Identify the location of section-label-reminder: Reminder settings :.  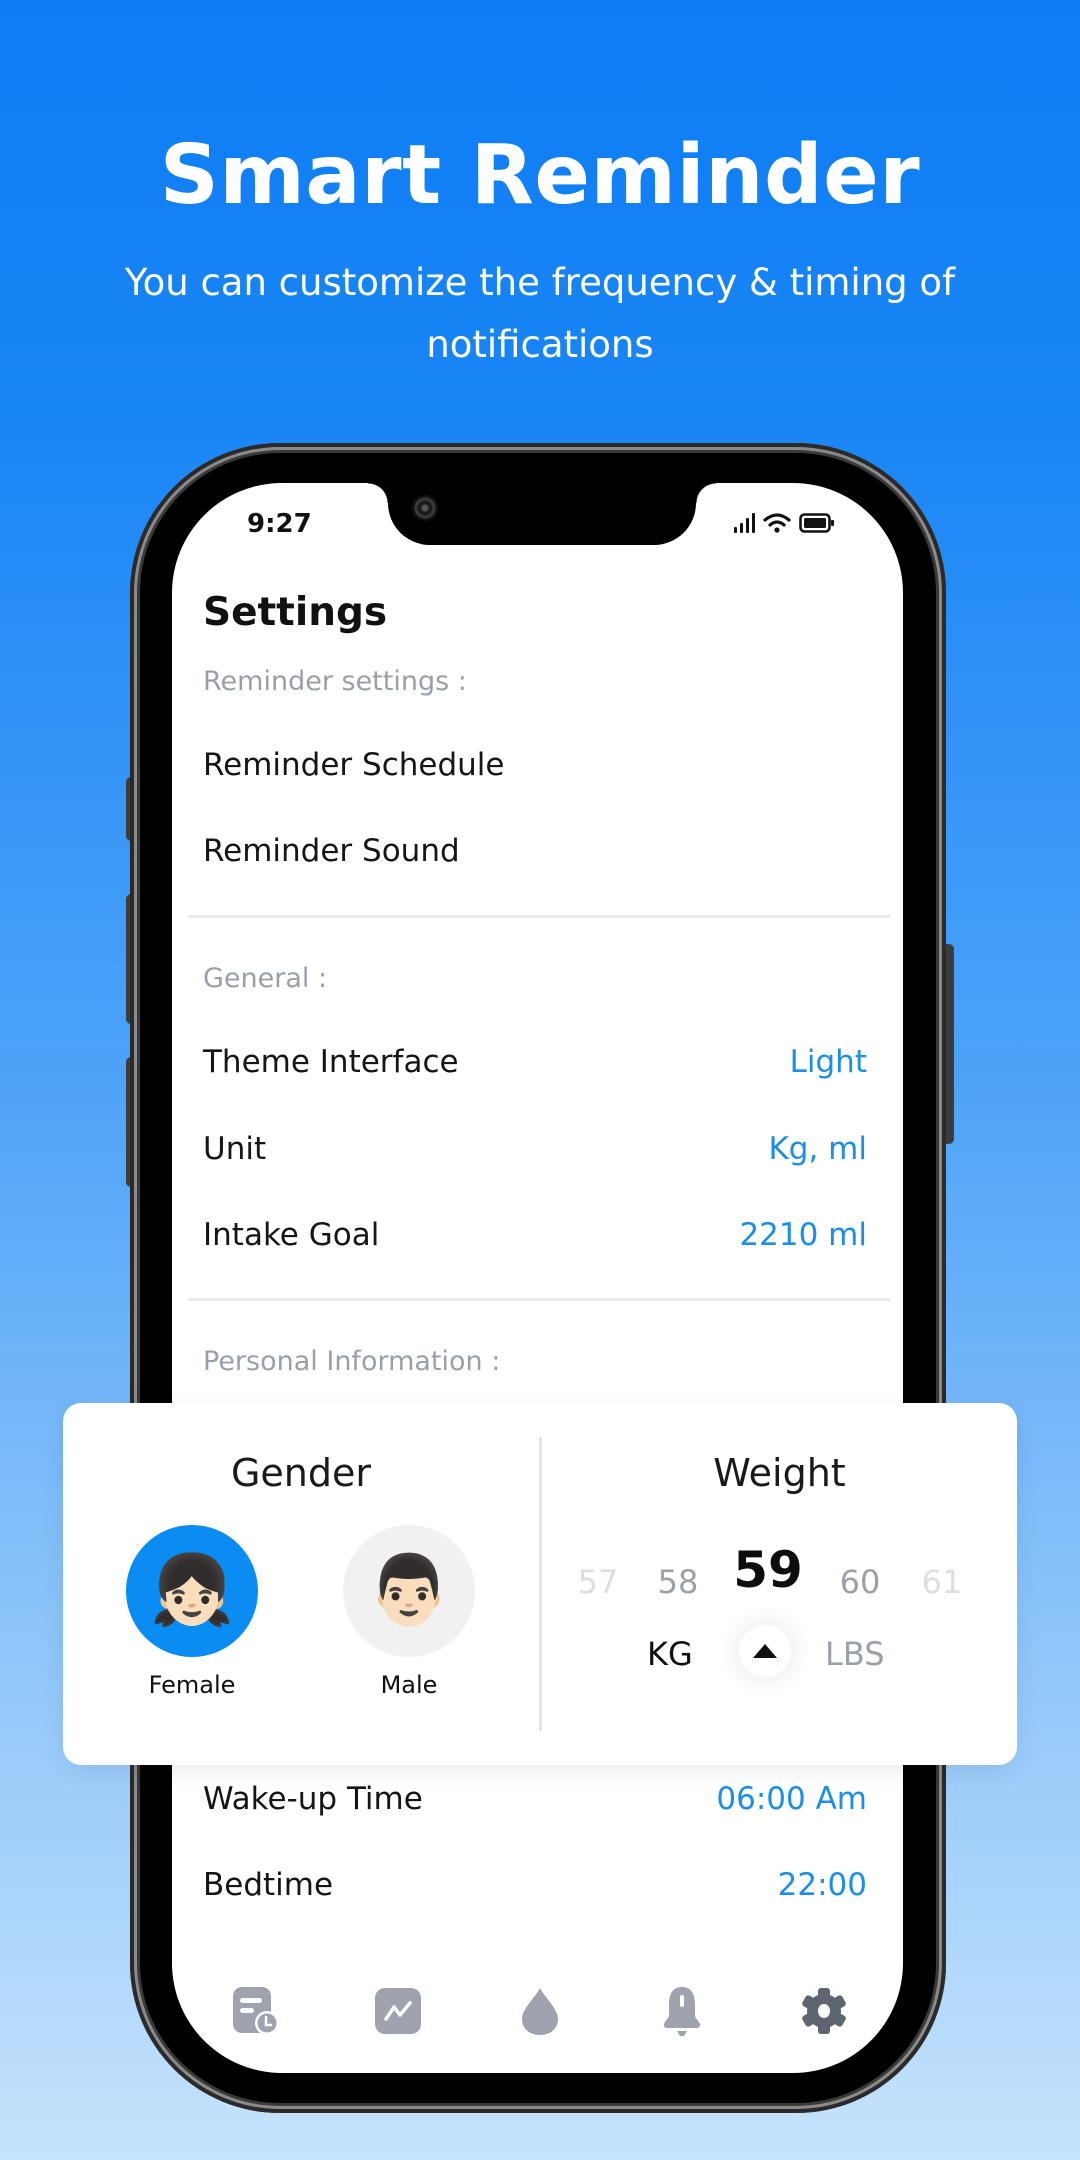
(335, 681).